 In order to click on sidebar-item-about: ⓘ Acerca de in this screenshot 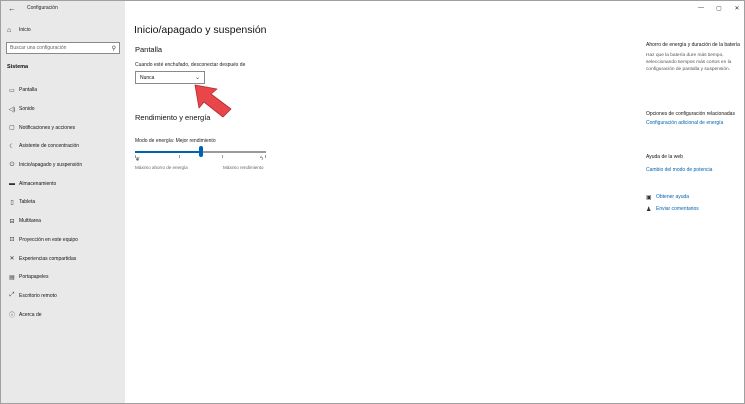, I will do `click(63, 314)`.